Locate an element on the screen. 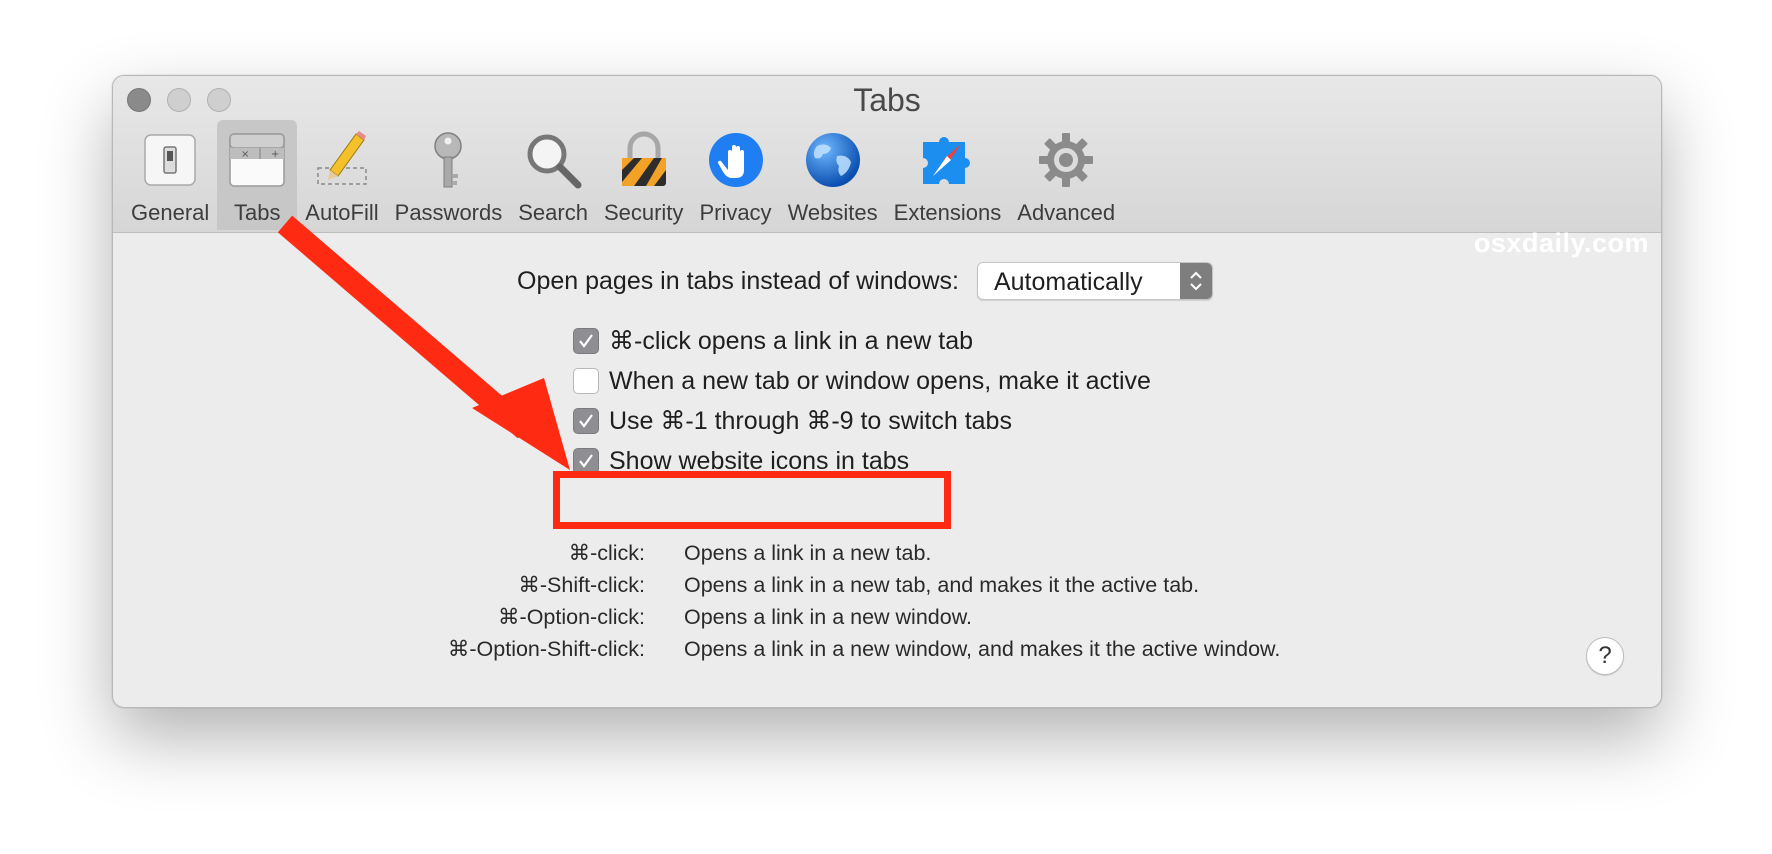  shortcut-key: ⌘-Option-Shift-click: is located at coordinates (546, 649).